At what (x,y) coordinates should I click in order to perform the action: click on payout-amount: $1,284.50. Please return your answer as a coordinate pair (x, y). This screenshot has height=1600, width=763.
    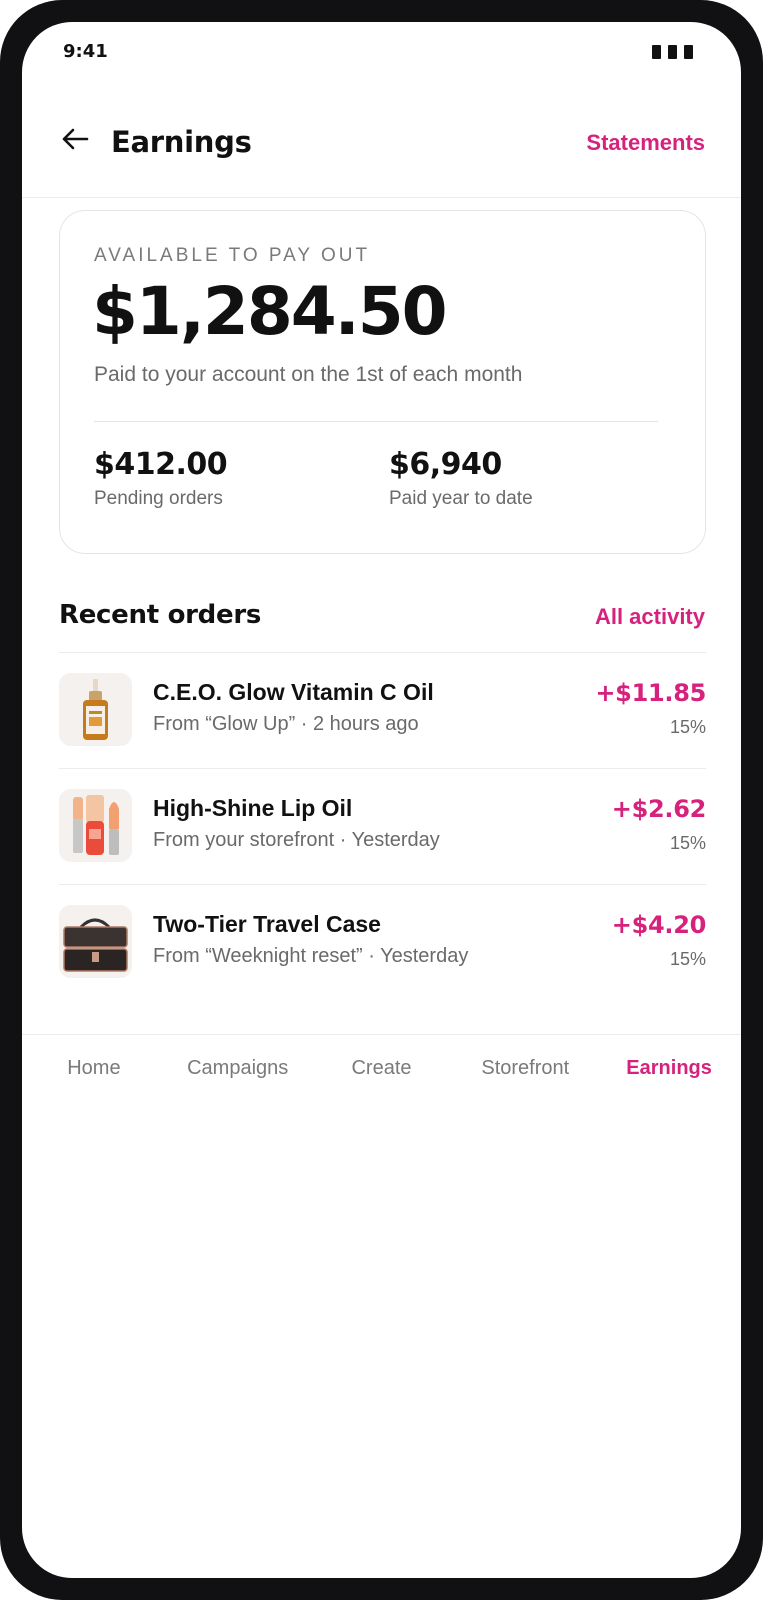
    Looking at the image, I should click on (270, 311).